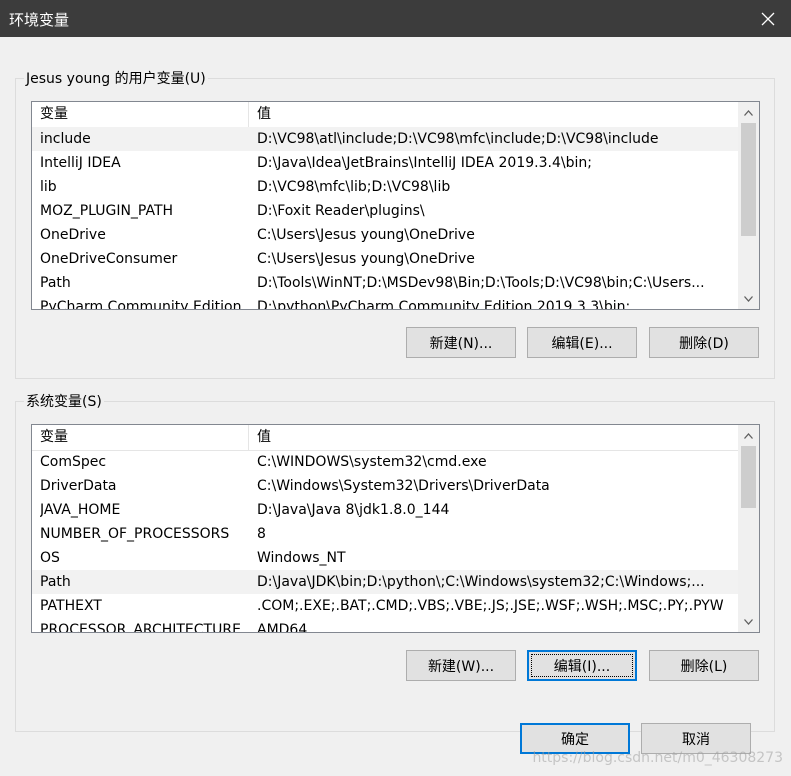  What do you see at coordinates (354, 187) in the screenshot?
I see `row-value: D:\VC98\mfc\lib;D:\VC98\lib` at bounding box center [354, 187].